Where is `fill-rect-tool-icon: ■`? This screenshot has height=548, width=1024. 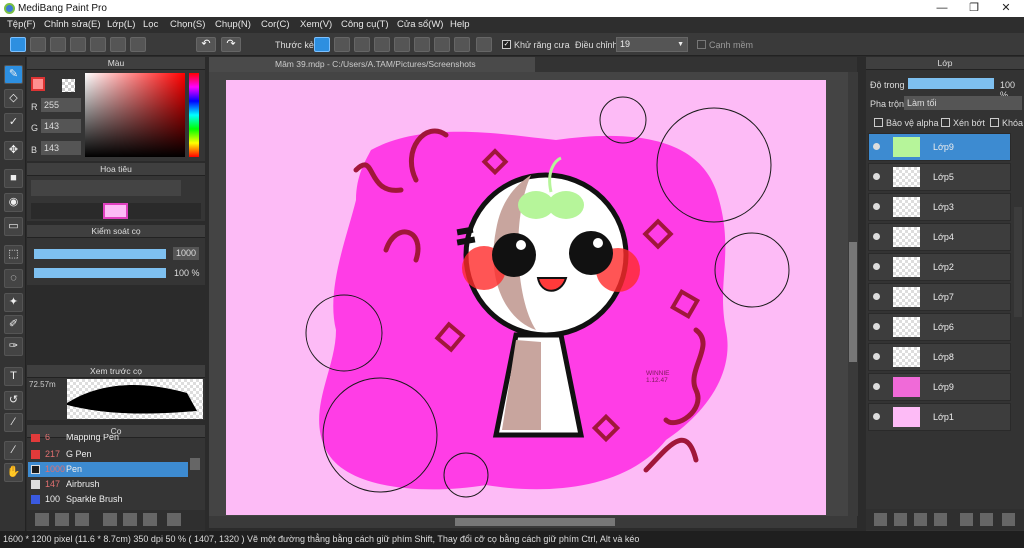 fill-rect-tool-icon: ■ is located at coordinates (13, 178).